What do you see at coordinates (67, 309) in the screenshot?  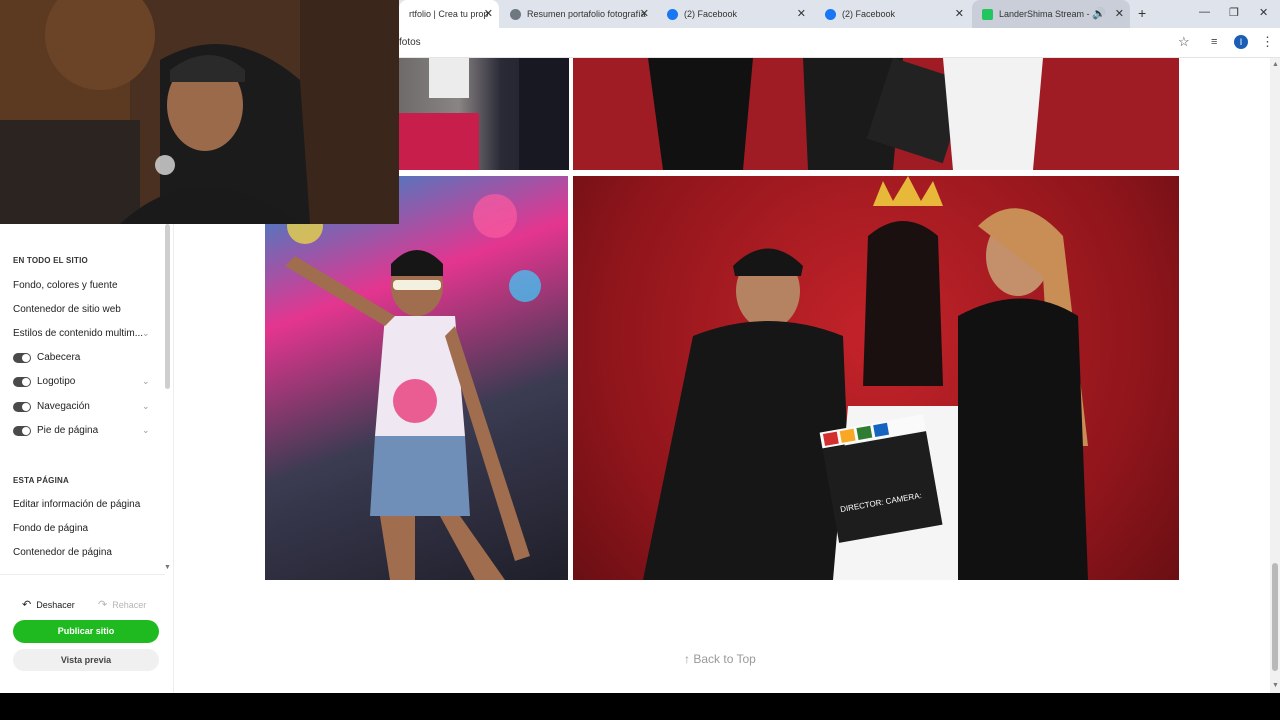 I see `sidebar-item-site-container: Contenedor de sitio web` at bounding box center [67, 309].